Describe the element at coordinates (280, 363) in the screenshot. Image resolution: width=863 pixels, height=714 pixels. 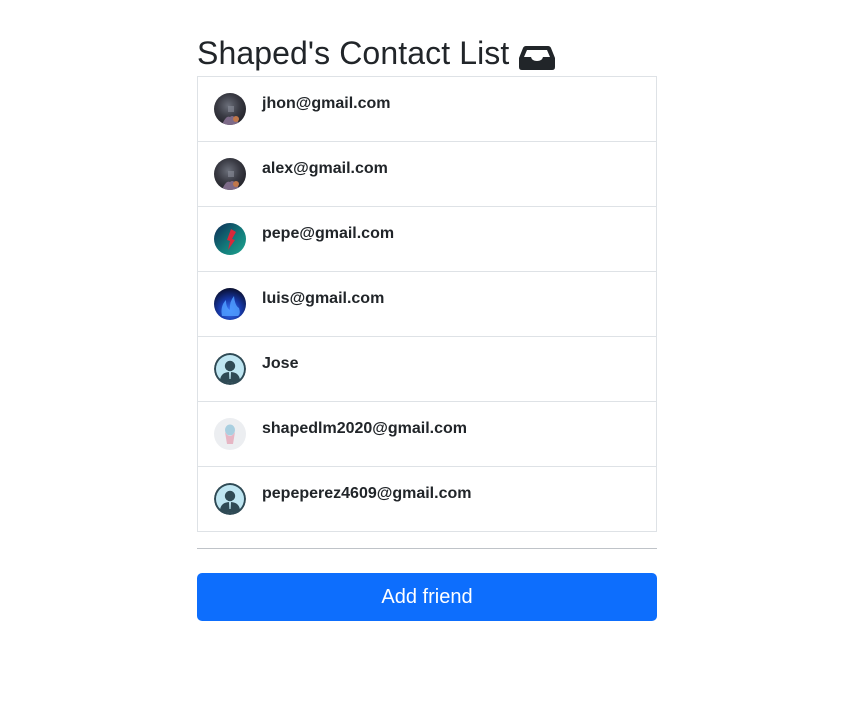
I see `contact-name: Jose` at that location.